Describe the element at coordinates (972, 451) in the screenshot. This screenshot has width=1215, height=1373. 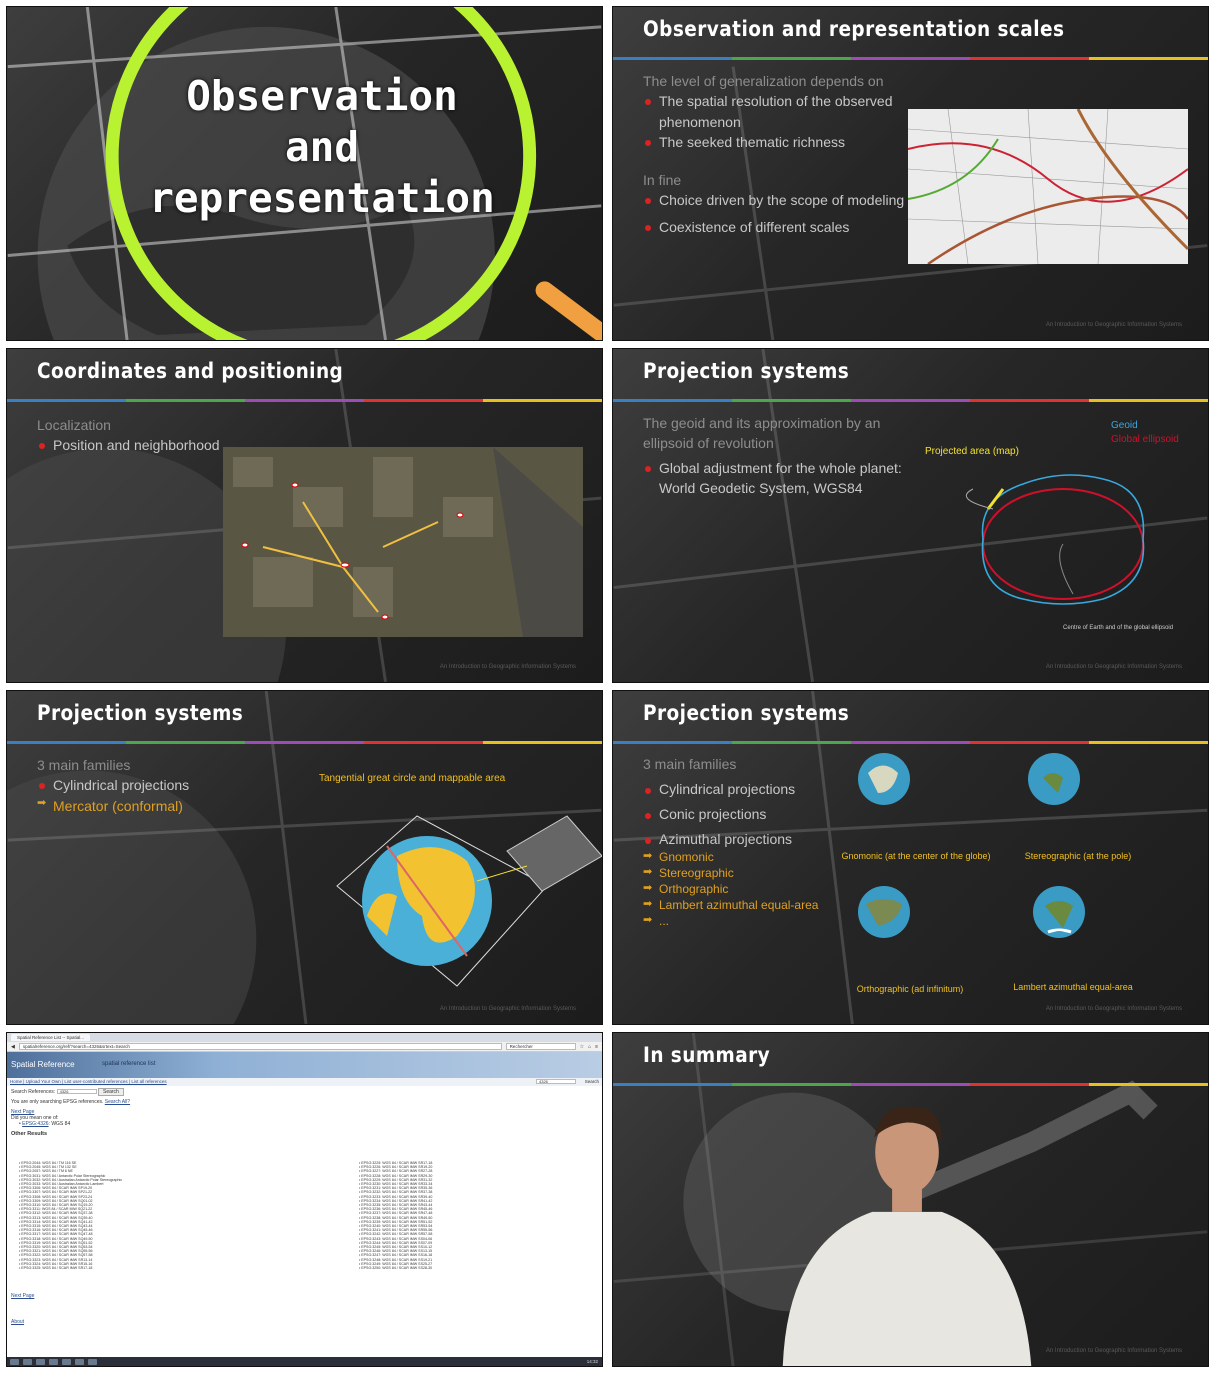
I see `projected-area-label: Projected area (map)` at that location.